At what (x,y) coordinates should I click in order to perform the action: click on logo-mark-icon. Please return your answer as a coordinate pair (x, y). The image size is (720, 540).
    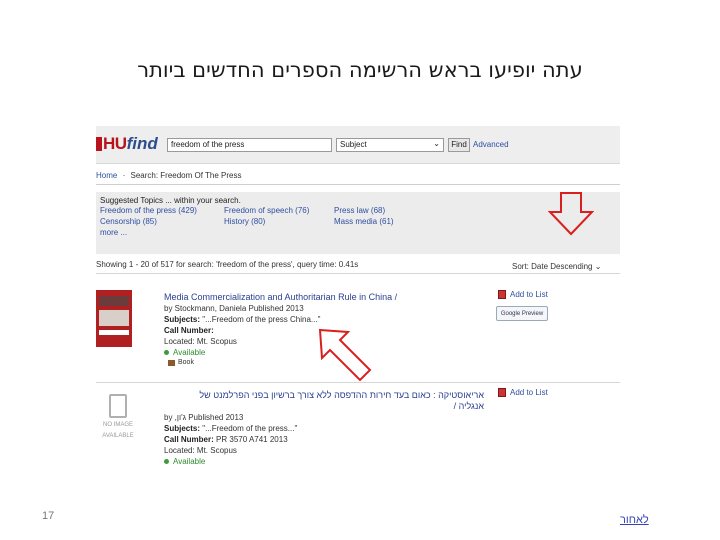
    Looking at the image, I should click on (99, 144).